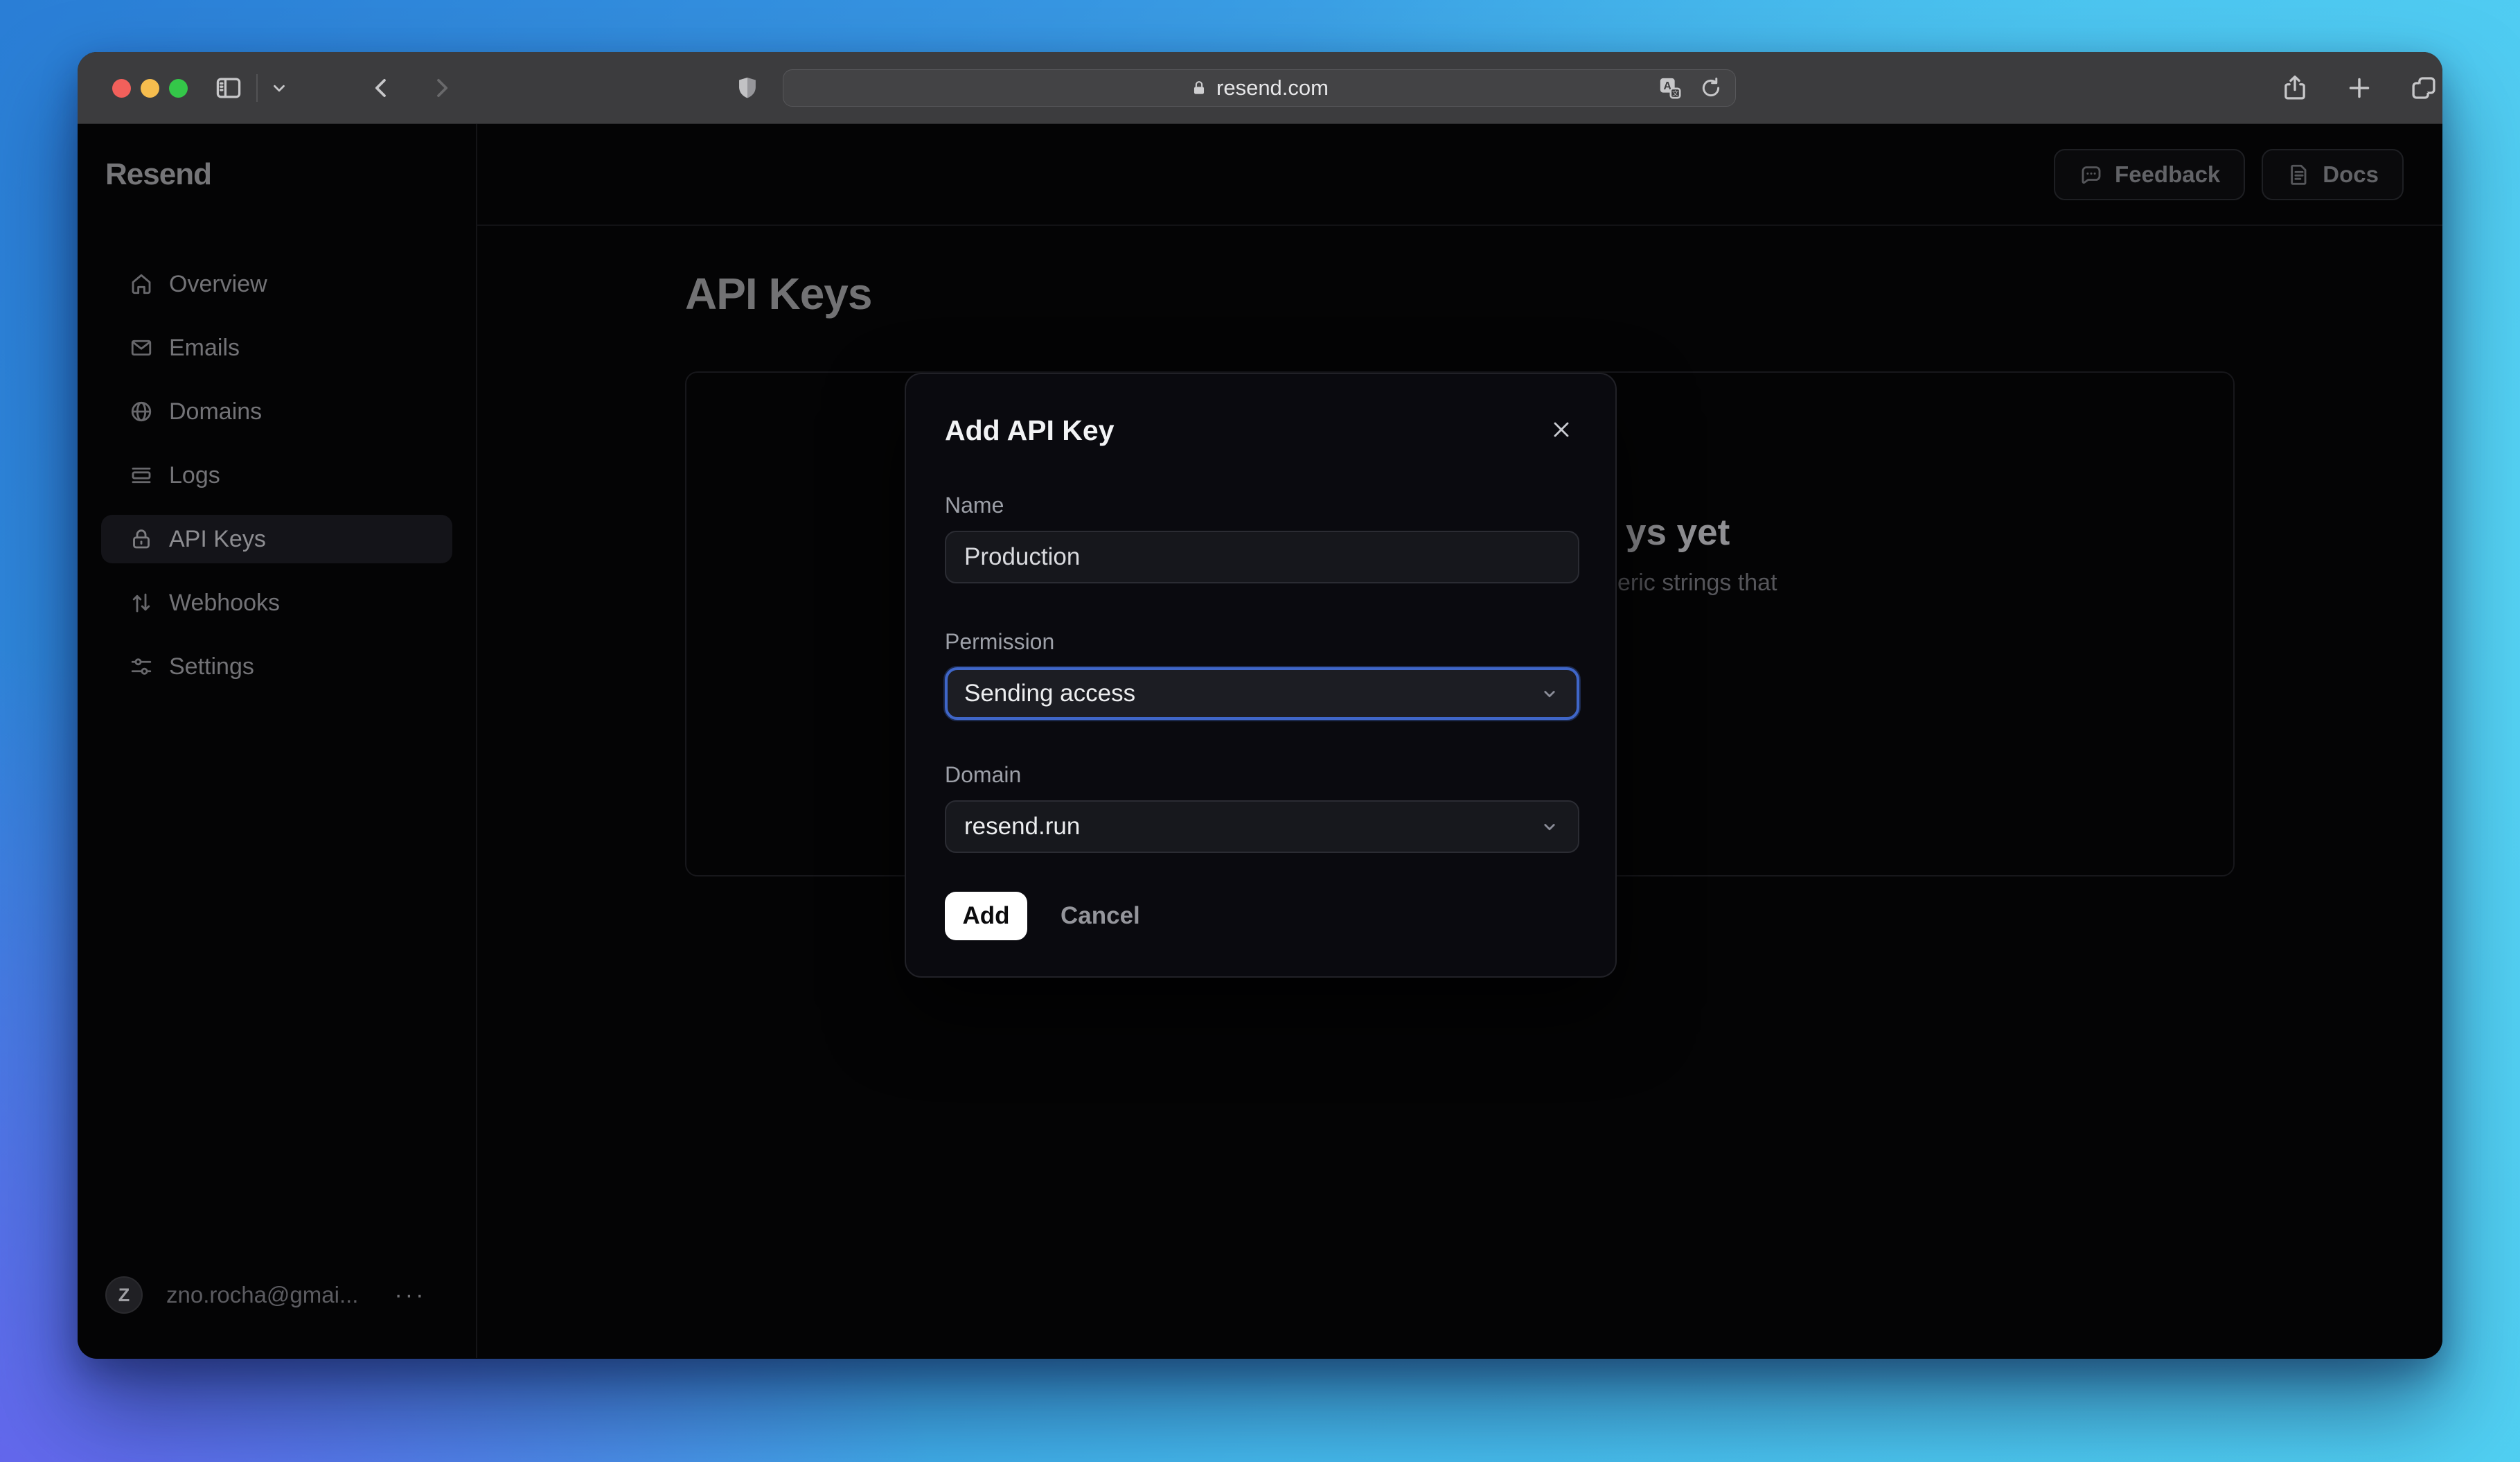 The width and height of the screenshot is (2520, 1462). What do you see at coordinates (1678, 532) in the screenshot?
I see `empty-state-heading-fragment: ys yet` at bounding box center [1678, 532].